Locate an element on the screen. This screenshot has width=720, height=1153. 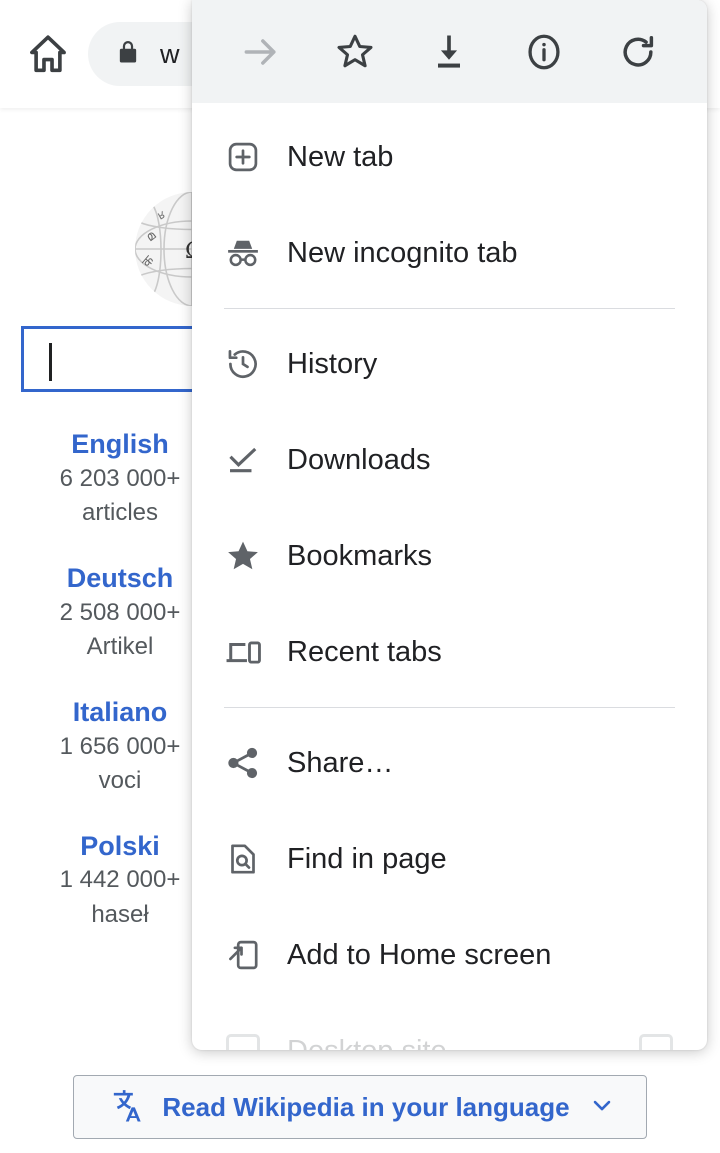
forward-icon is located at coordinates (261, 52).